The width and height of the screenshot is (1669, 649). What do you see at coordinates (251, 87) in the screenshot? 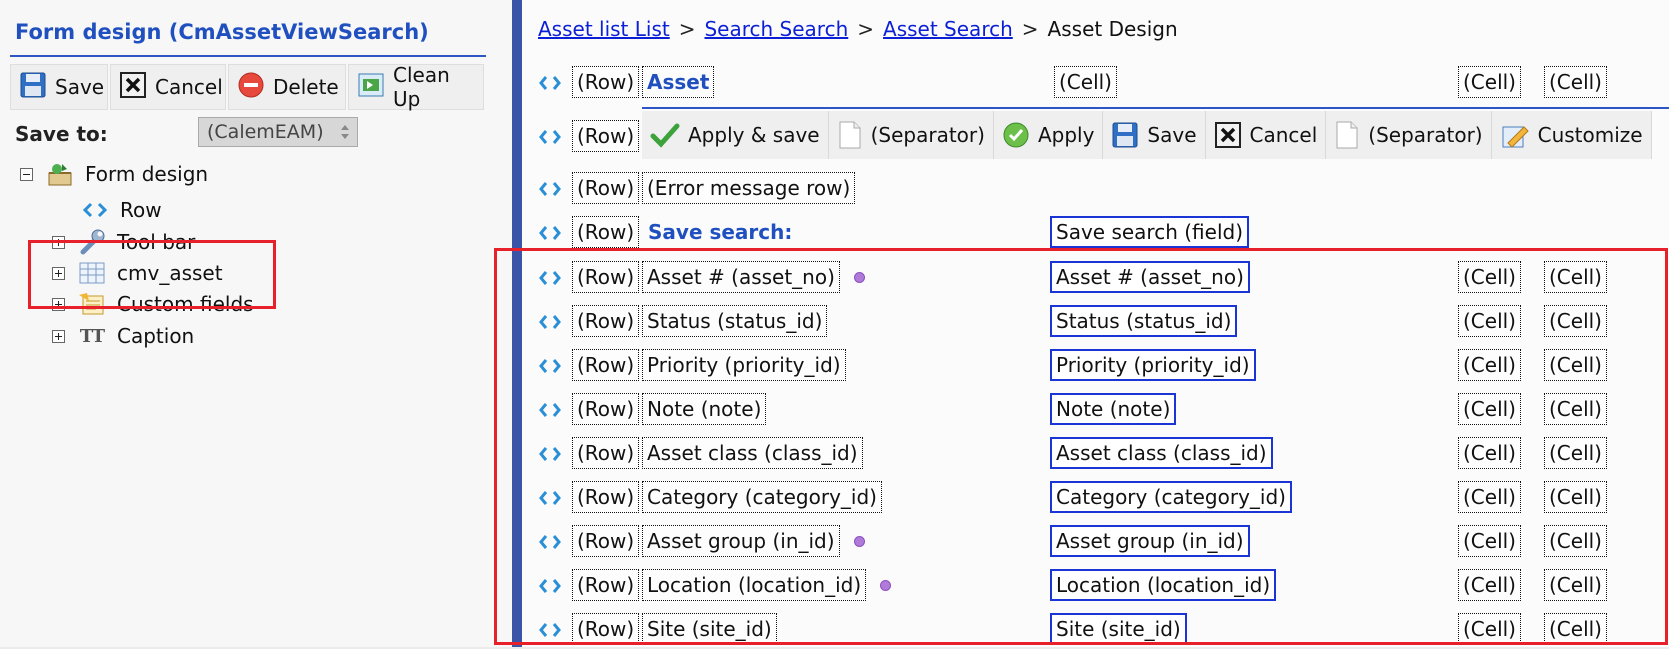
I see `delete-icon` at bounding box center [251, 87].